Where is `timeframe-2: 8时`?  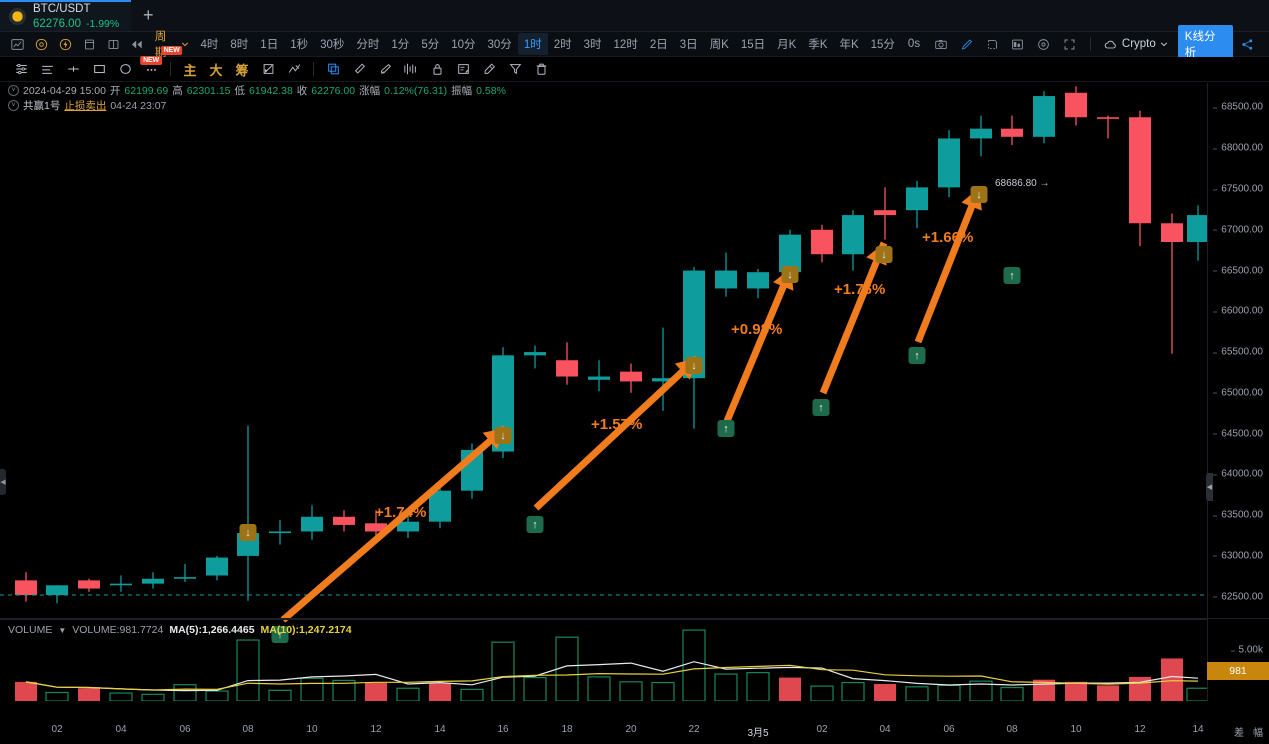
timeframe-2: 8时 is located at coordinates (239, 44).